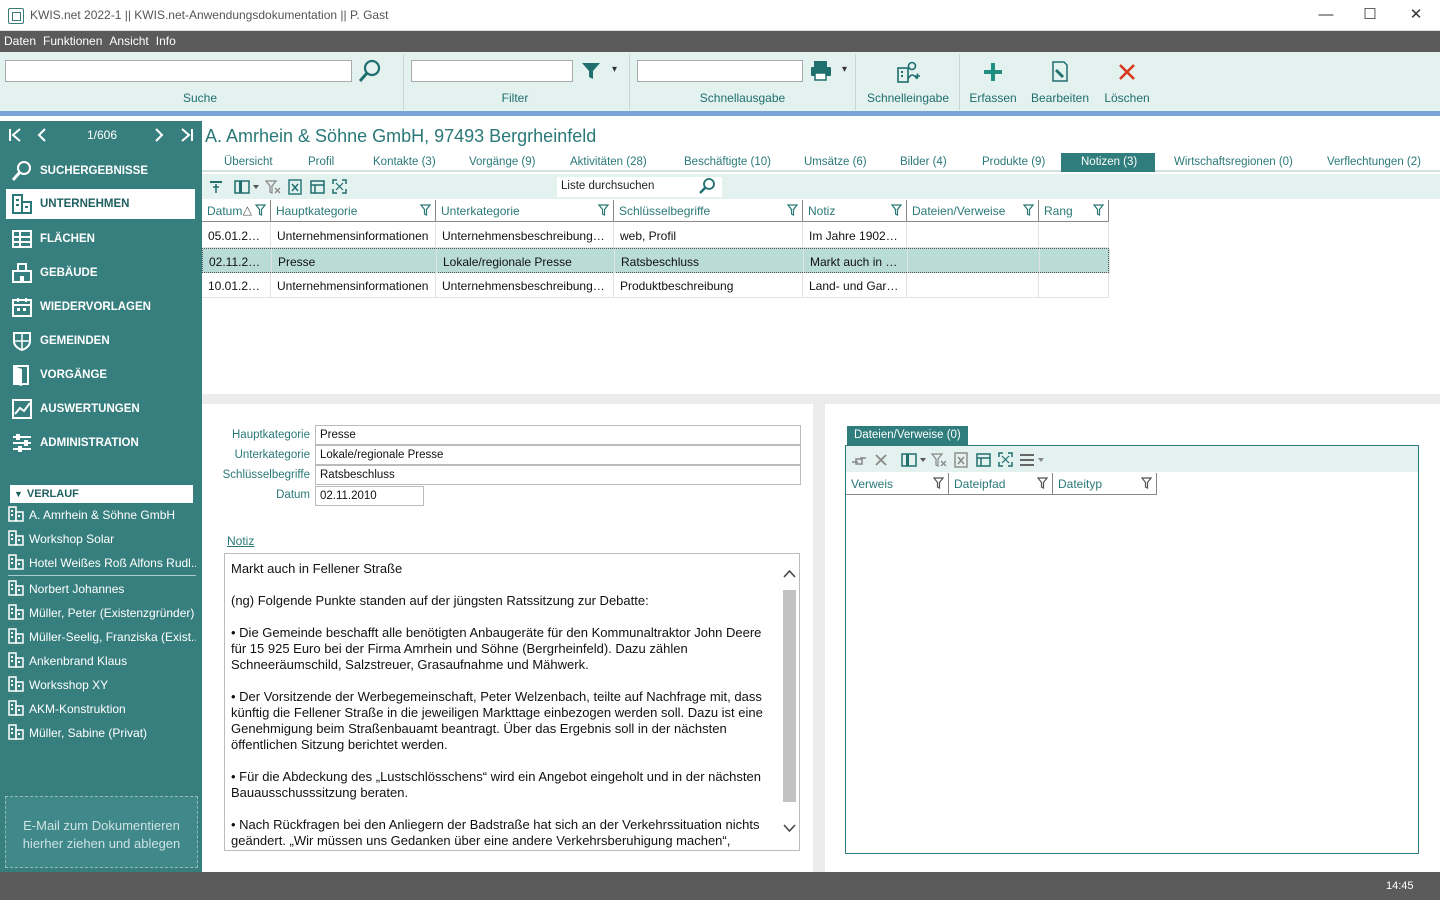 The image size is (1440, 900). Describe the element at coordinates (789, 829) in the screenshot. I see `scroll-down-icon` at that location.